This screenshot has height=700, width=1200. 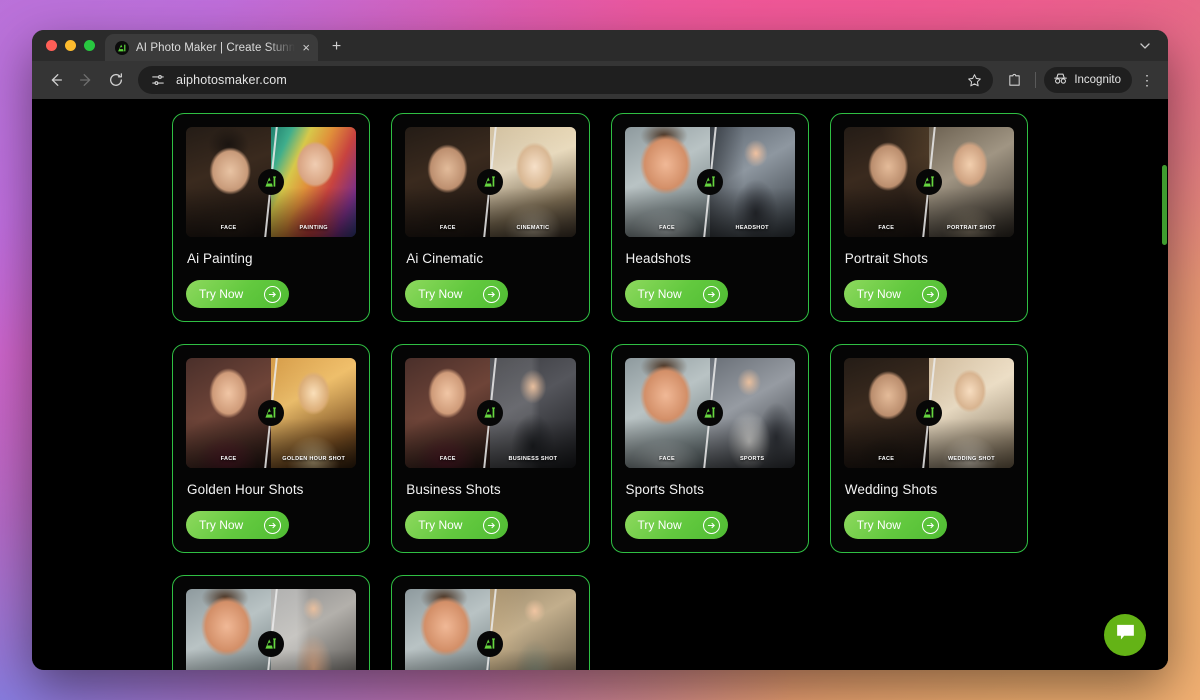 What do you see at coordinates (334, 50) in the screenshot?
I see `new-tab-button: +` at bounding box center [334, 50].